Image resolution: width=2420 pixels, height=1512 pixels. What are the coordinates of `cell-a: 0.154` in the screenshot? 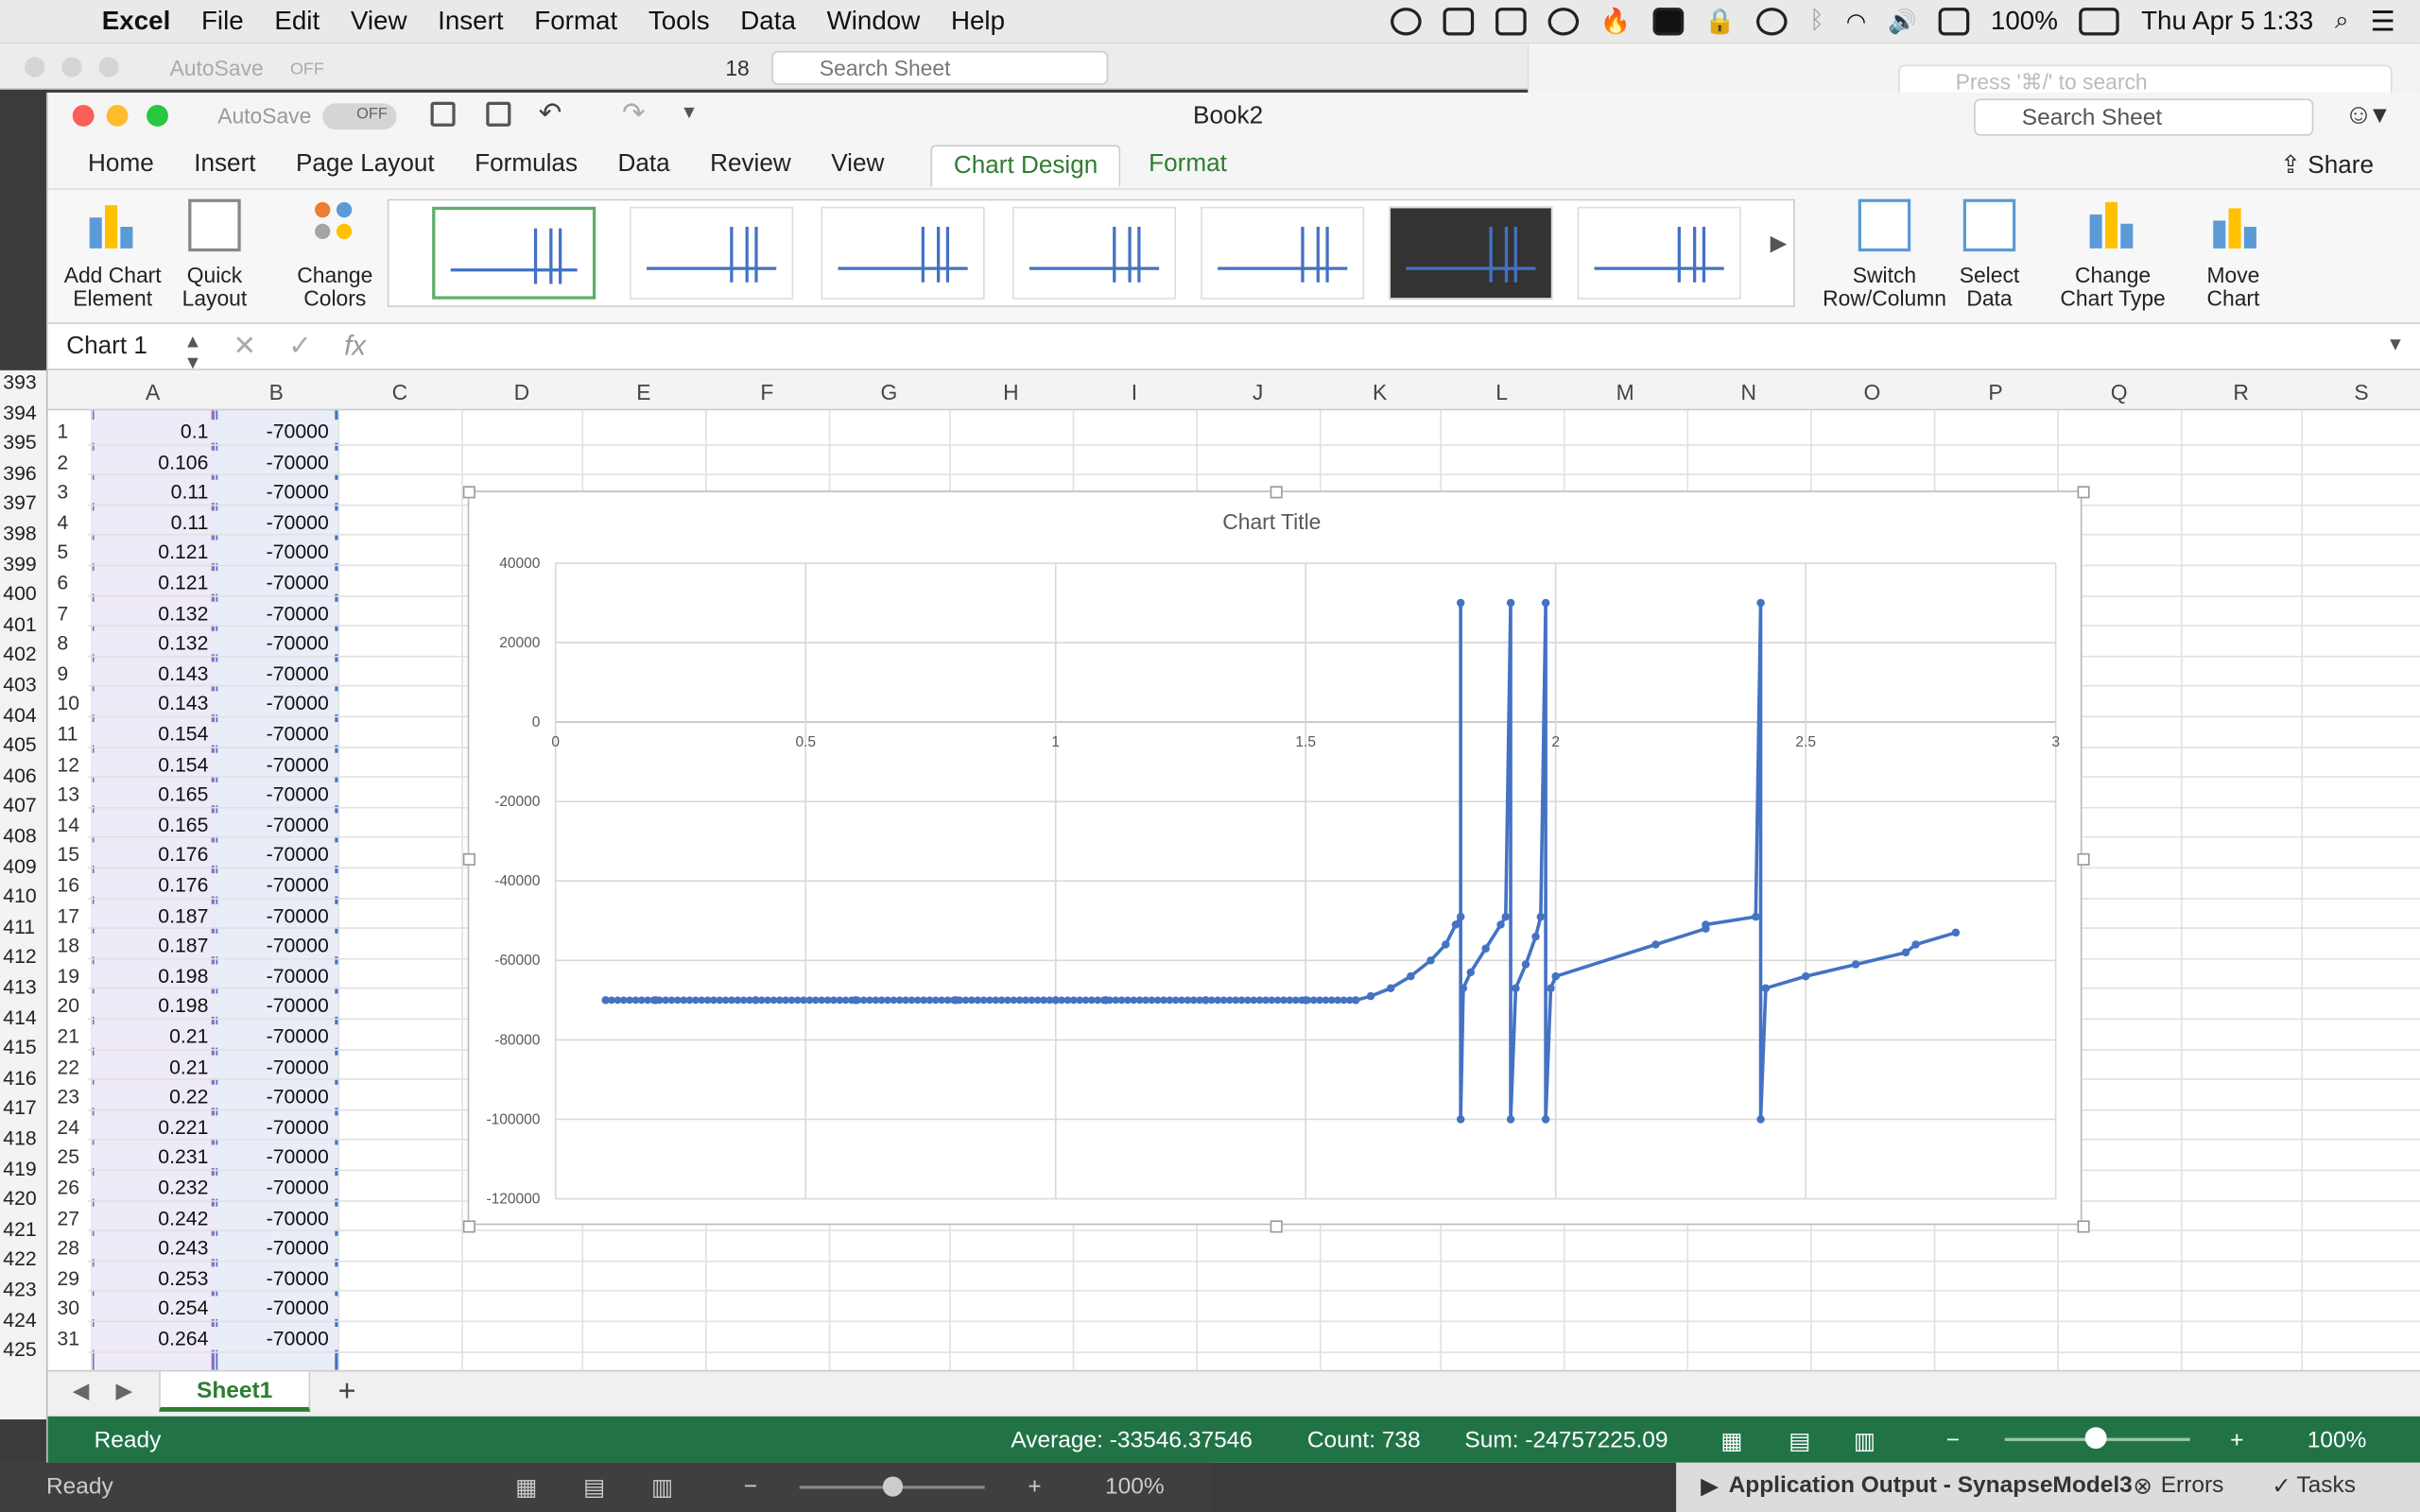 It's located at (153, 734).